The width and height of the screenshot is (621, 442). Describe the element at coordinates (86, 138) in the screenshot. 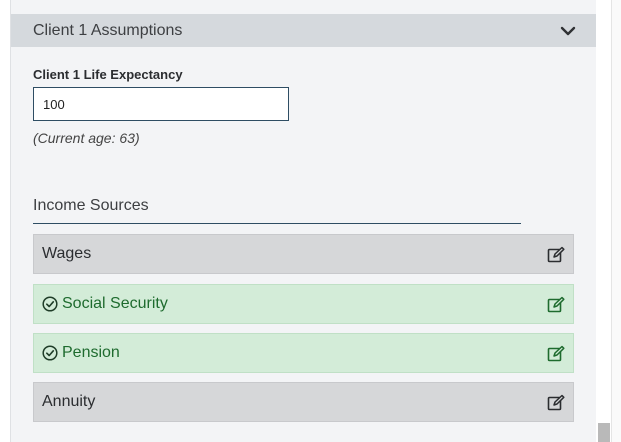

I see `current-age-note: (Current age: 63)` at that location.